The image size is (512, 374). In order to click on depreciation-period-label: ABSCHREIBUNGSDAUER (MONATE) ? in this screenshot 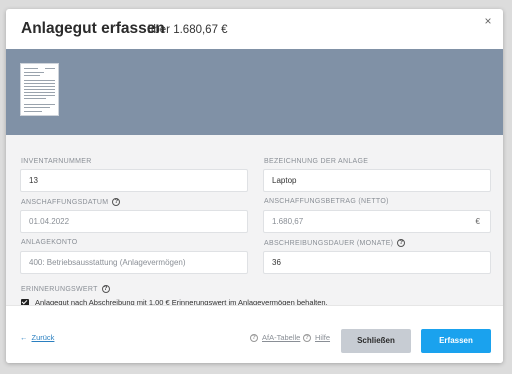, I will do `click(335, 243)`.